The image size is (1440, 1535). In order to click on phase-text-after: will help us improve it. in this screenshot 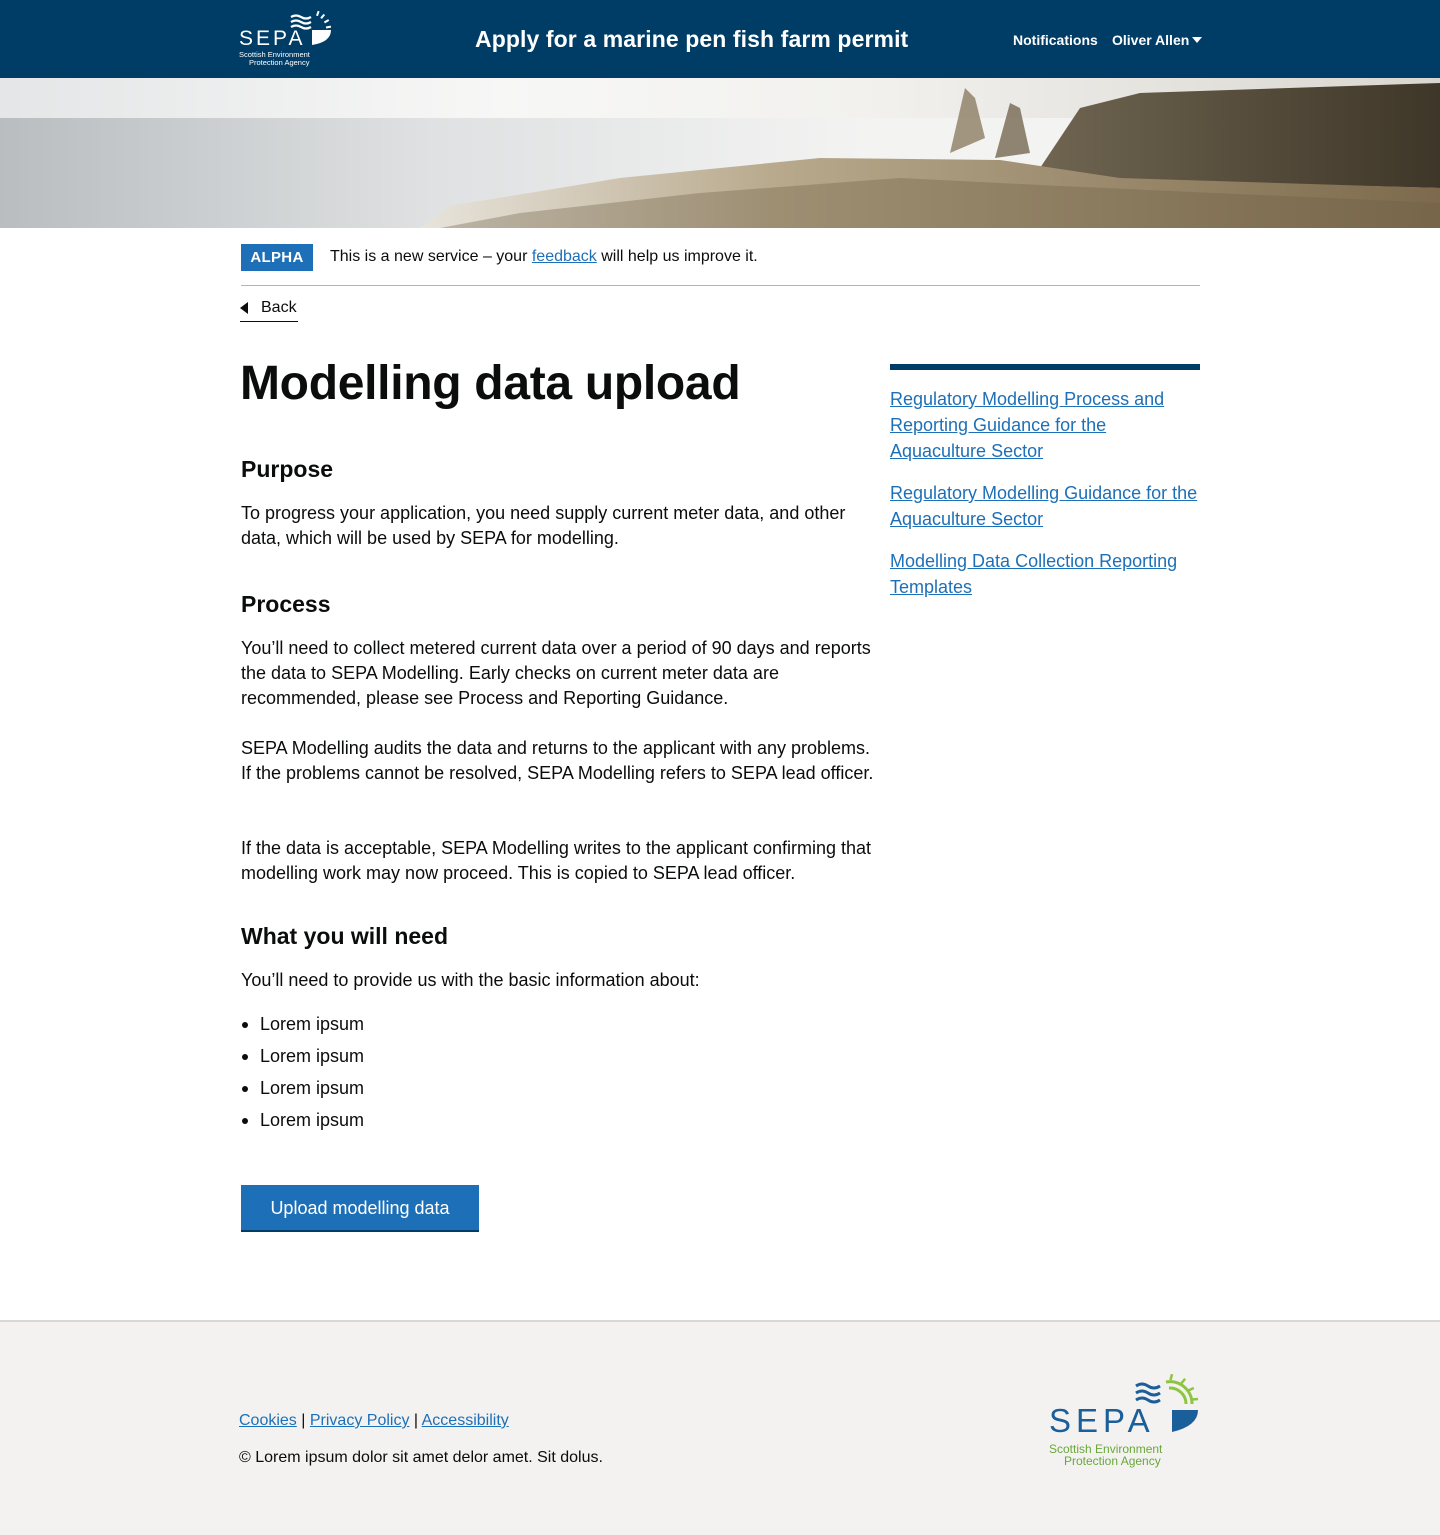, I will do `click(677, 256)`.